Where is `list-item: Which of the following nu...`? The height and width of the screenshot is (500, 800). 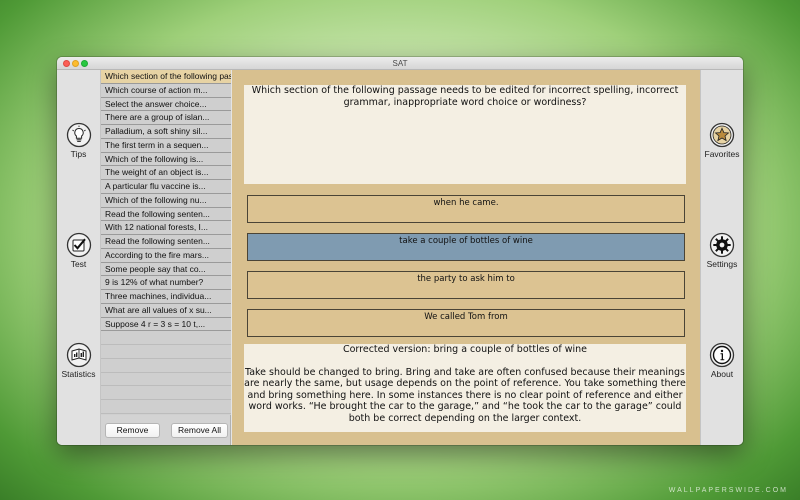 list-item: Which of the following nu... is located at coordinates (166, 200).